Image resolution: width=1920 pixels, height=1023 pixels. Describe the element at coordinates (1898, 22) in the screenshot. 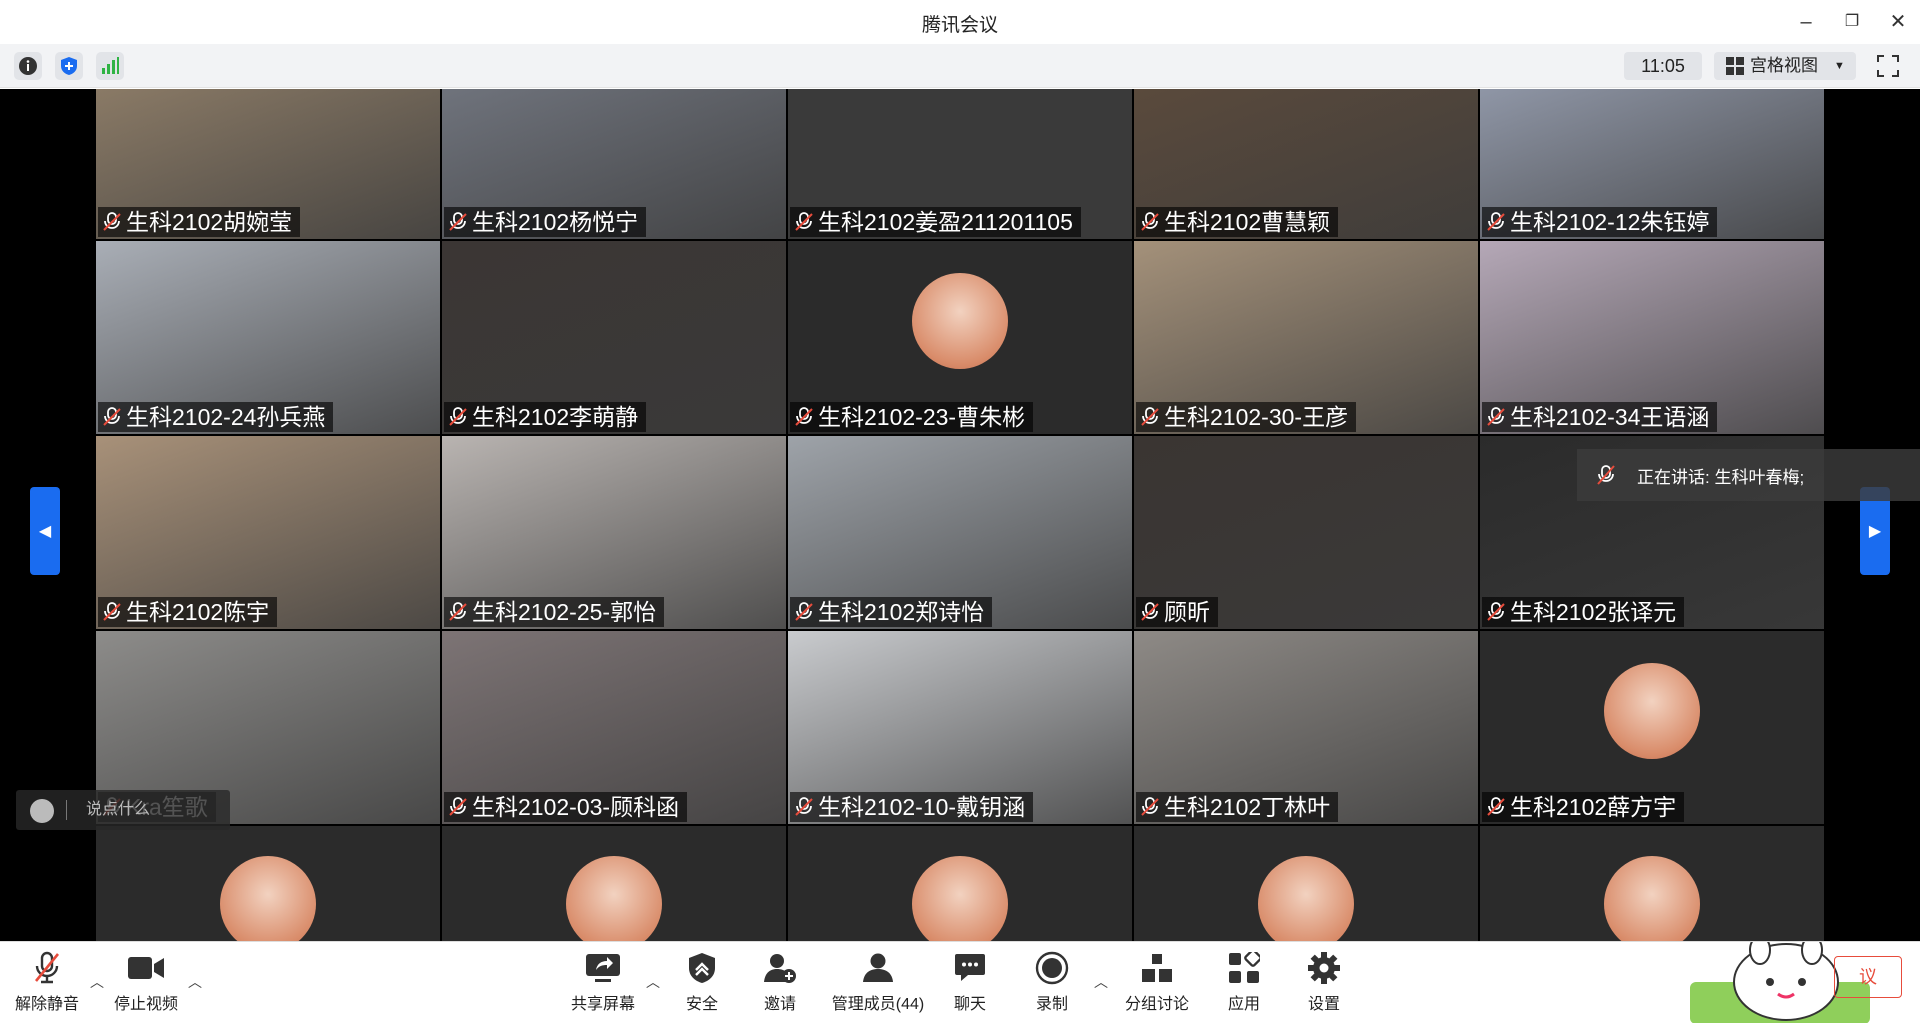

I see `close-button: ✕` at that location.